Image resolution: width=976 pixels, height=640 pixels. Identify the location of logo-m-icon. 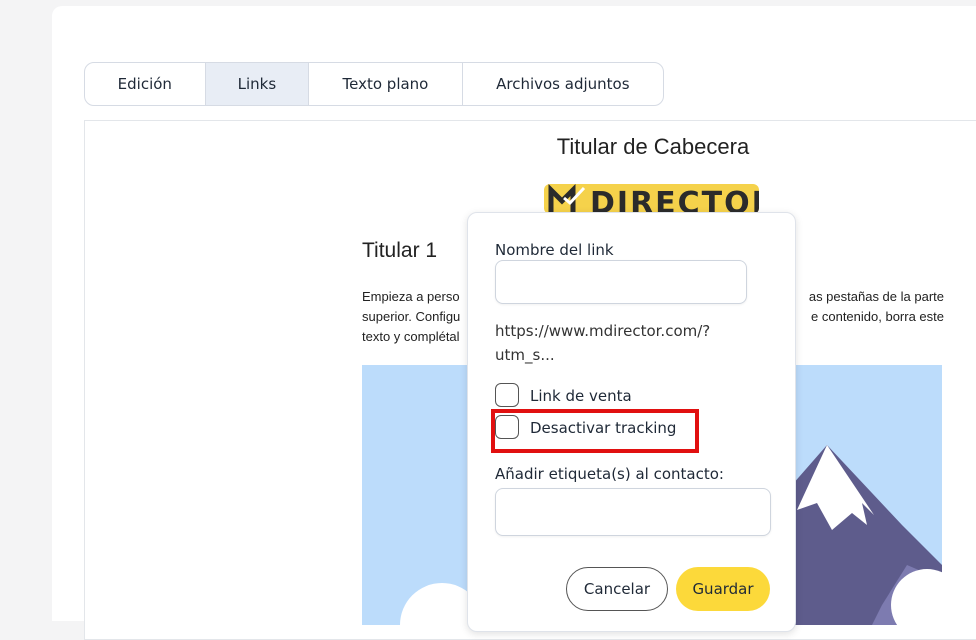
(567, 198).